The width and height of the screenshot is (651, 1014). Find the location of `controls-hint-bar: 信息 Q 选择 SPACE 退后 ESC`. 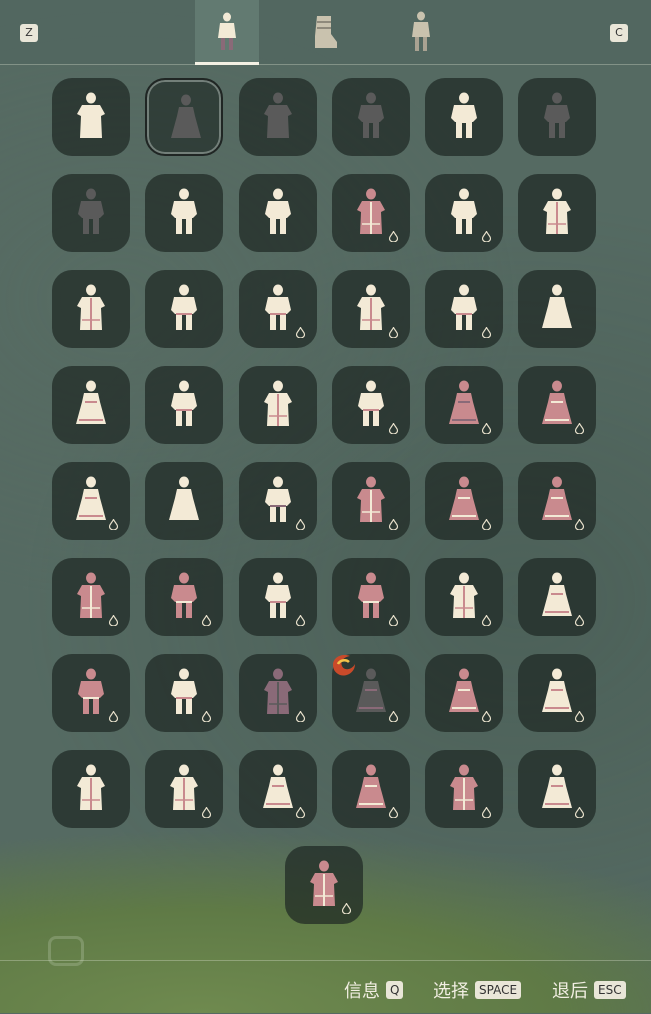

controls-hint-bar: 信息 Q 选择 SPACE 退后 ESC is located at coordinates (325, 987).